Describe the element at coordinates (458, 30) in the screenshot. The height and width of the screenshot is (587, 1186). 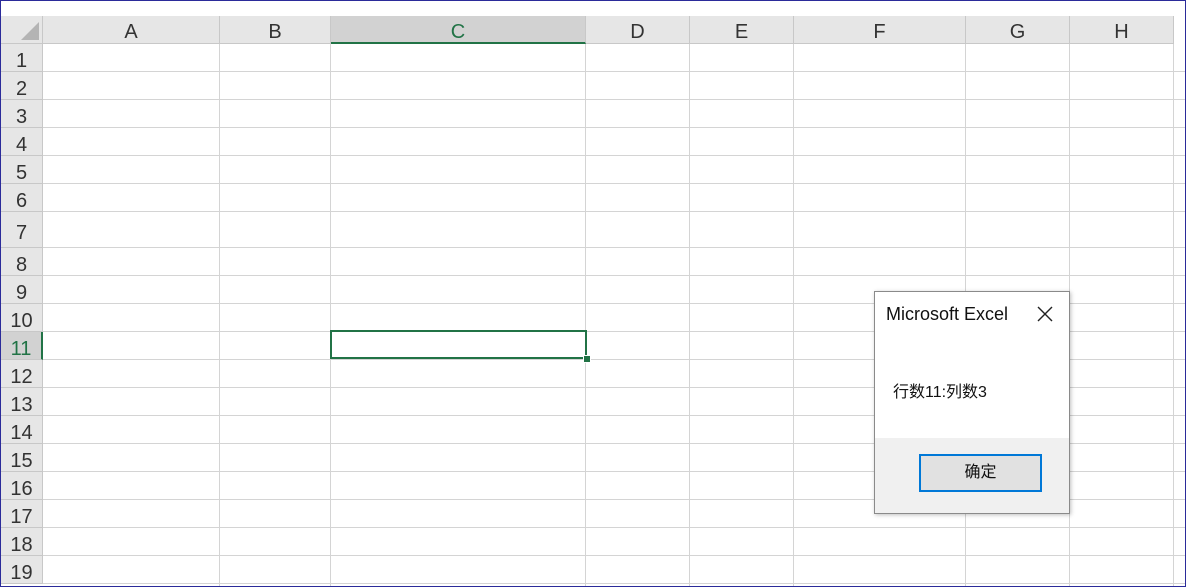
I see `column-header-c: C` at that location.